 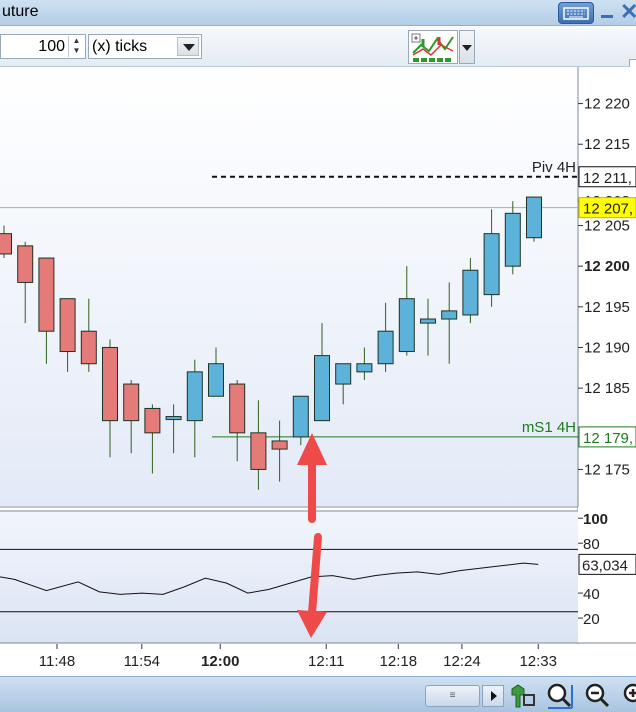 What do you see at coordinates (538, 661) in the screenshot?
I see `time-label: 12:33` at bounding box center [538, 661].